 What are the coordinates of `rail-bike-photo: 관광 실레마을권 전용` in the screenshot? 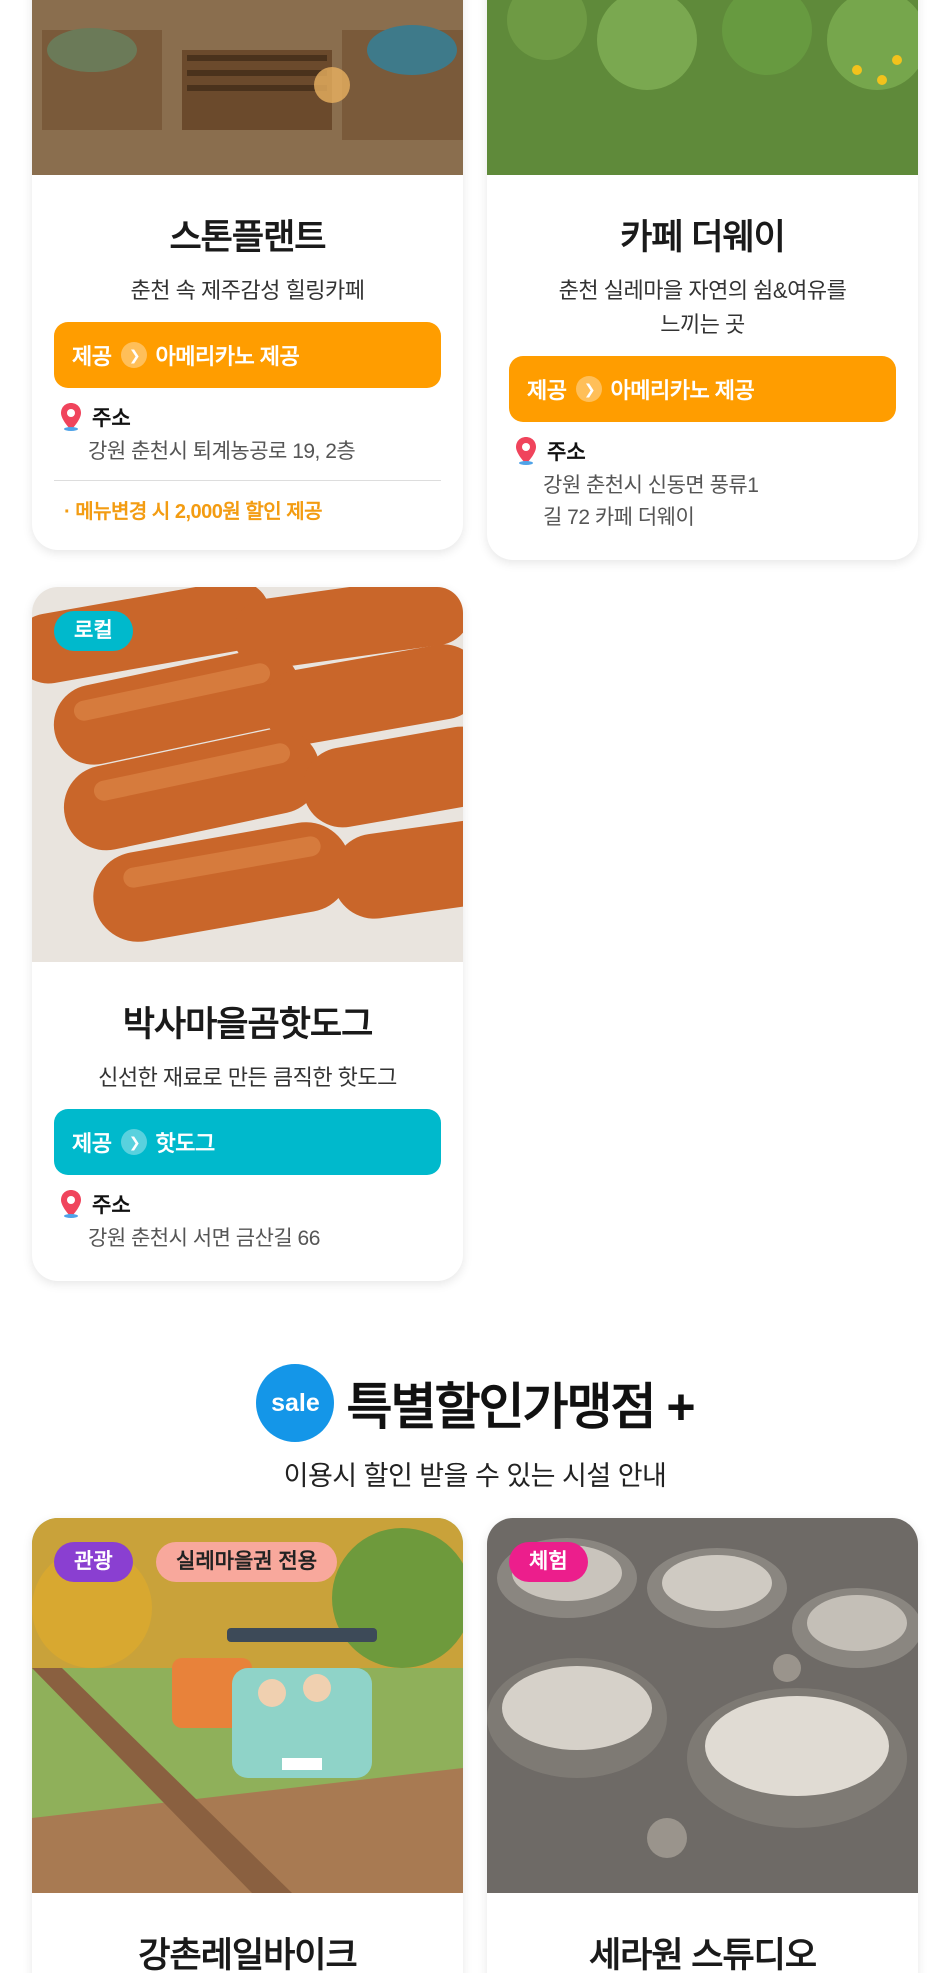 It's located at (247, 1705).